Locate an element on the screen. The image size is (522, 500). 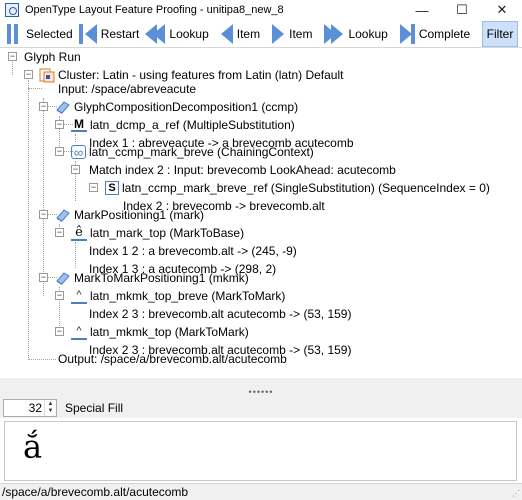
tree-node-label: MarkToMarkPositioning1 (mkmk) is located at coordinates (161, 278).